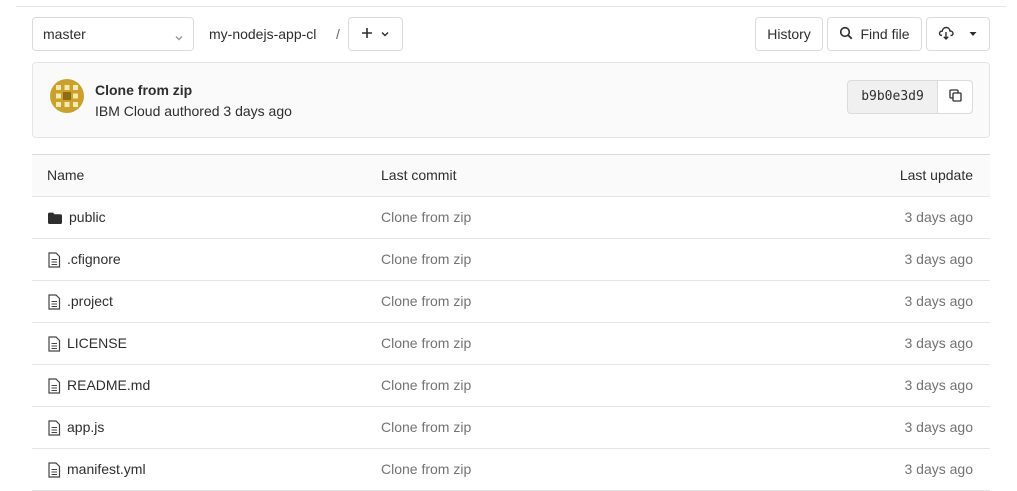 This screenshot has width=1017, height=491. What do you see at coordinates (511, 218) in the screenshot?
I see `table-row: public Clone from zip 3 days ago` at bounding box center [511, 218].